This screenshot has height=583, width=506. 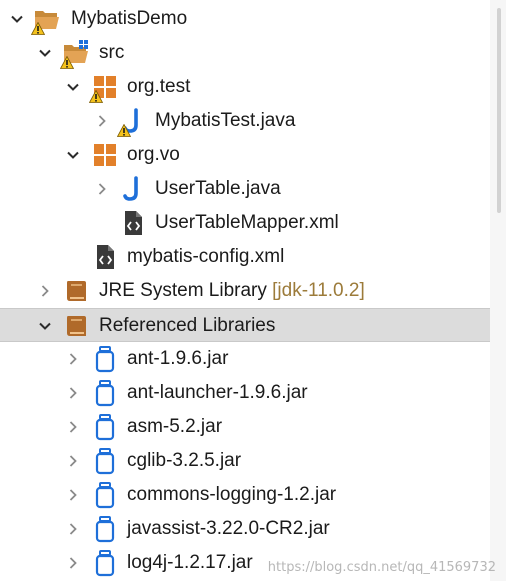 I want to click on jar-label: log4j-1.2.17.jar, so click(x=190, y=562).